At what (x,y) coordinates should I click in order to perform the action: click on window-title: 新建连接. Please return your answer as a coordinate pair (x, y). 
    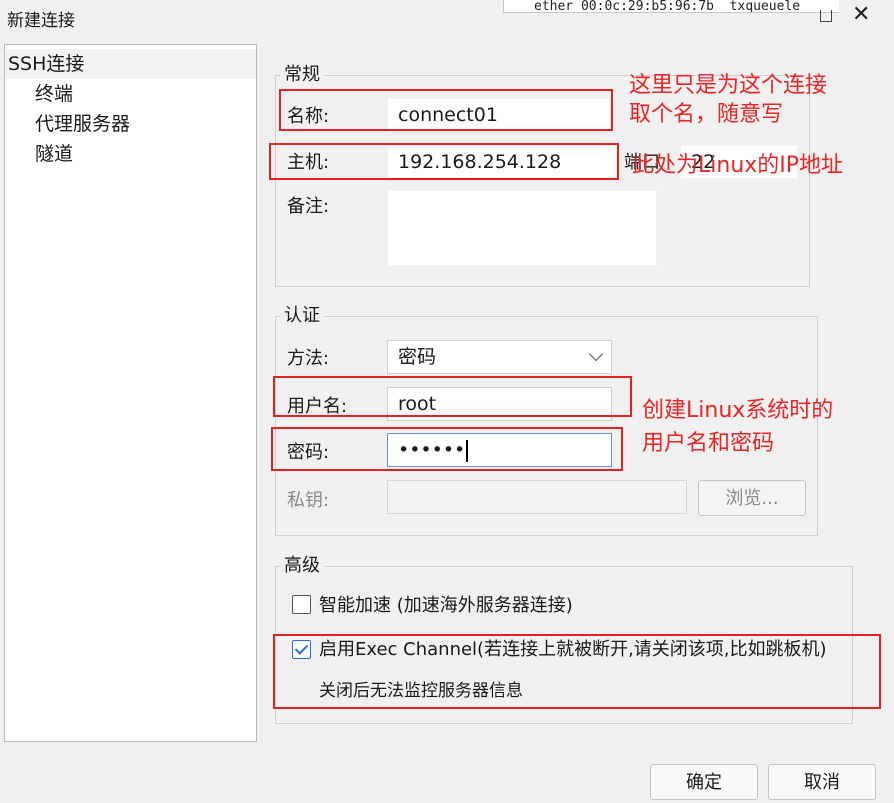
    Looking at the image, I should click on (41, 21).